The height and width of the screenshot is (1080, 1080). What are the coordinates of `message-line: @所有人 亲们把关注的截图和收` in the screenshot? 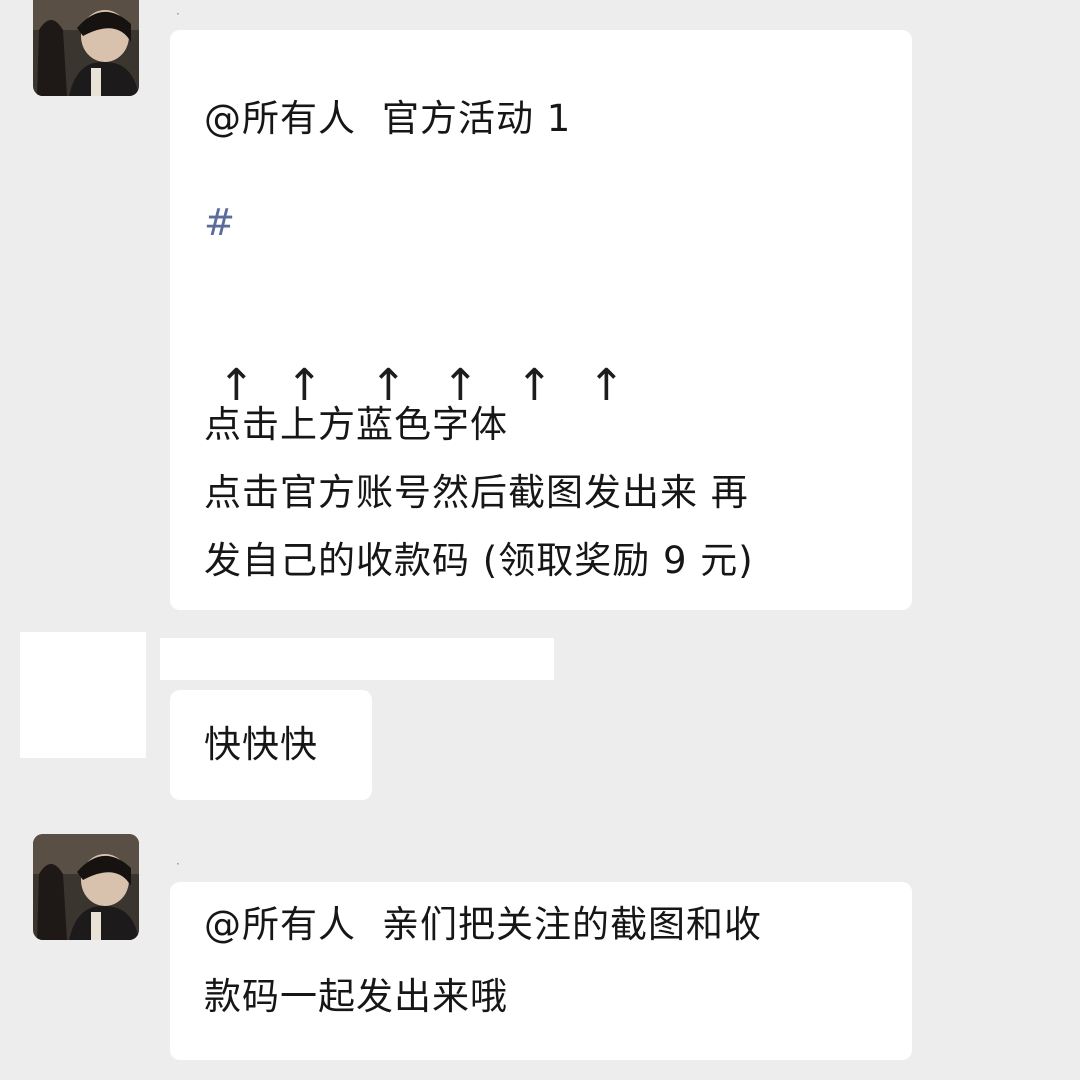 It's located at (483, 925).